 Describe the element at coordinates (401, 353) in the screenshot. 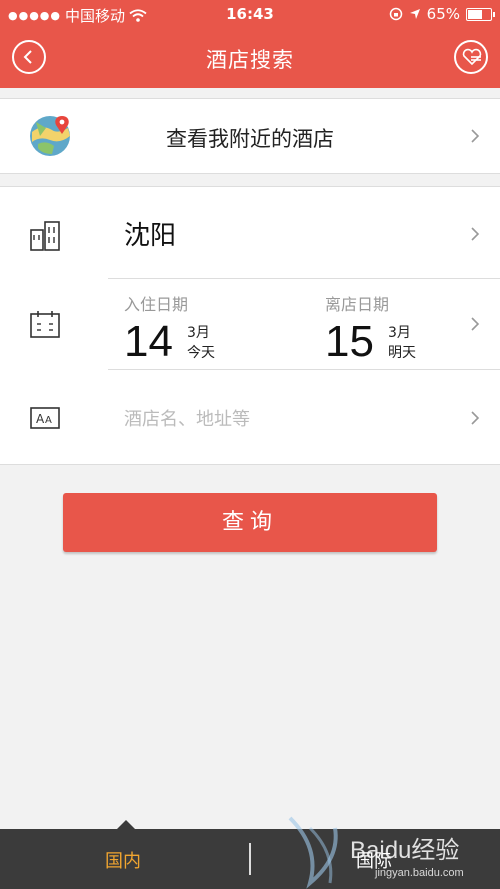

I see `check-out-relative: 明天` at that location.